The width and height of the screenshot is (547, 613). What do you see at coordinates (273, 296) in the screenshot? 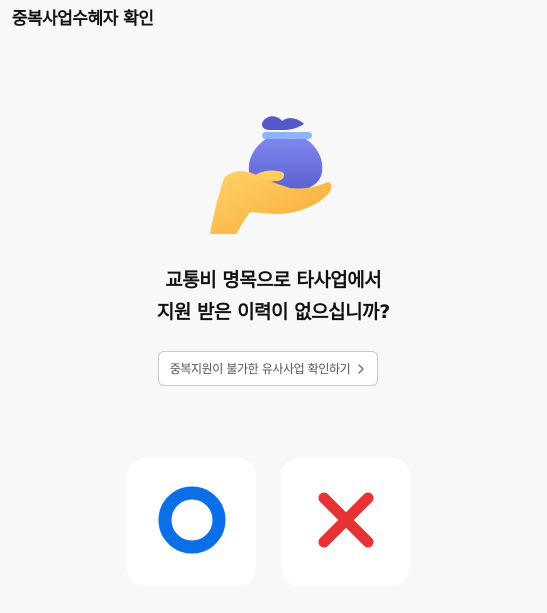
I see `question-text: 교통비 명목으로 타사업에서 지원 받은 이력이 없으십니까?` at bounding box center [273, 296].